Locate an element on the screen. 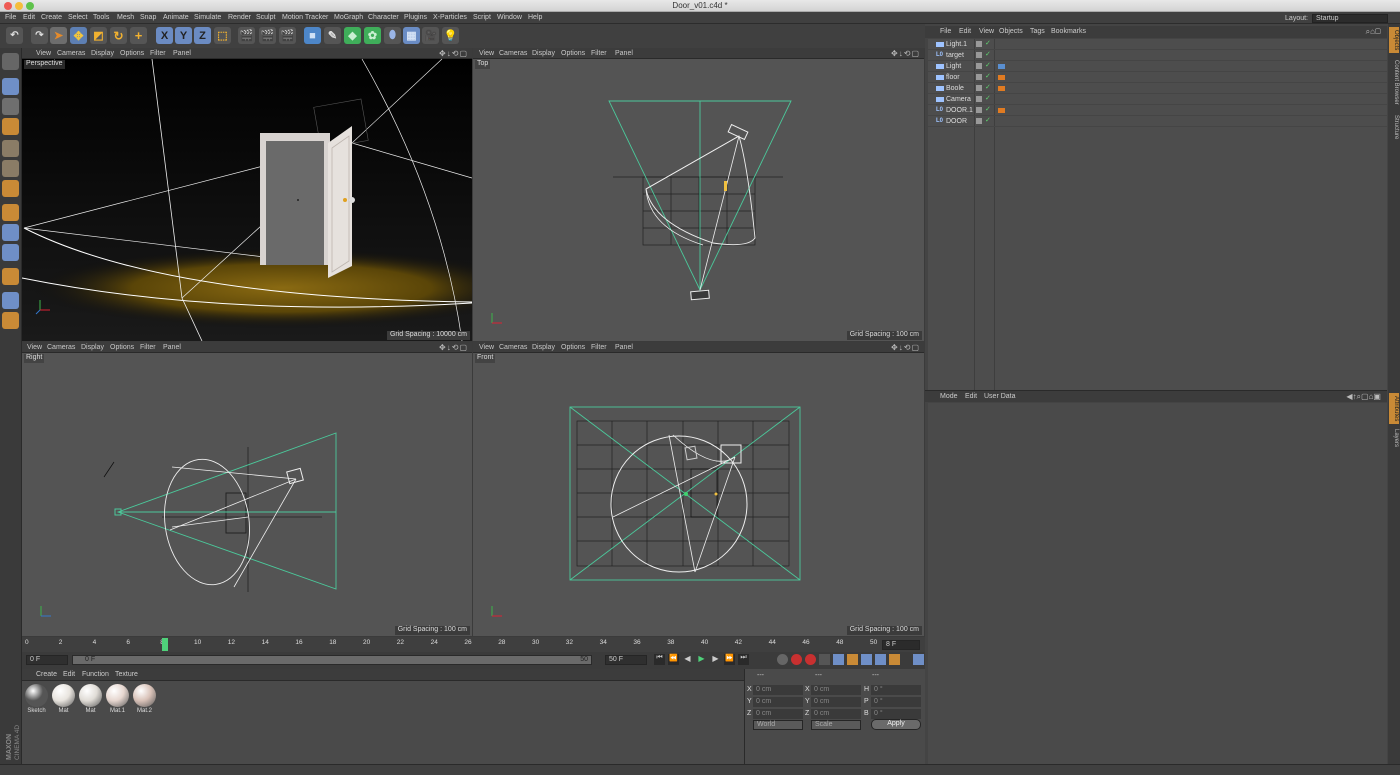 Image resolution: width=1400 pixels, height=775 pixels. timeline-playhead is located at coordinates (165, 644).